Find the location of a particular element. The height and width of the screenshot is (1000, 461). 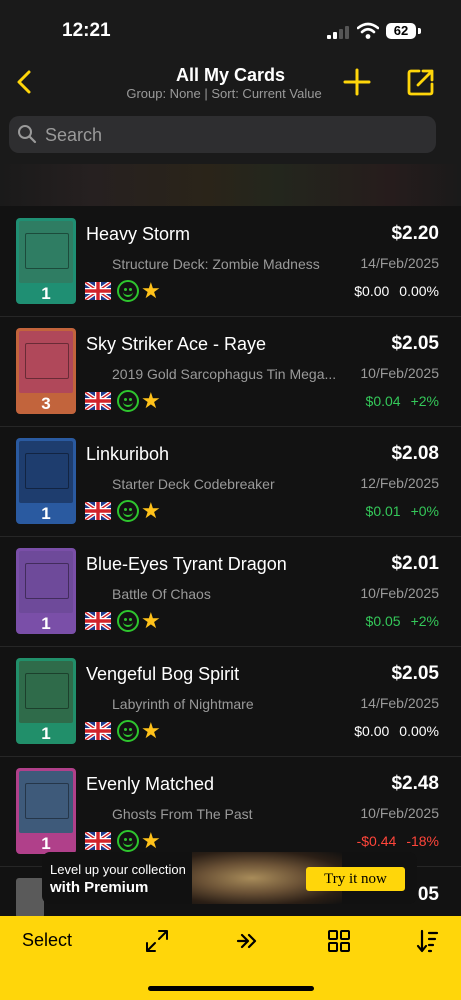

share-icon is located at coordinates (421, 82).